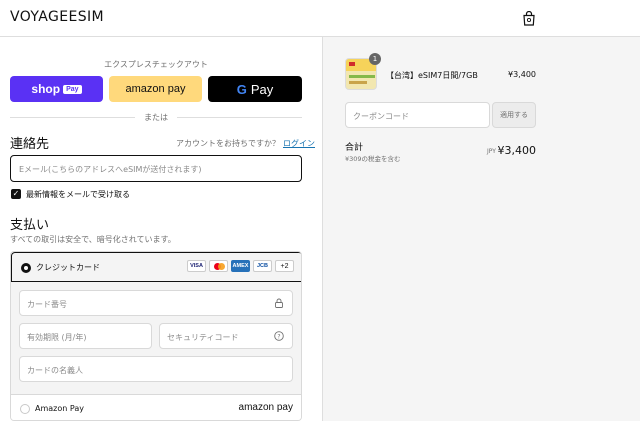 Image resolution: width=640 pixels, height=421 pixels. Describe the element at coordinates (156, 64) in the screenshot. I see `express-checkout-title: エクスプレスチェックアウト` at that location.